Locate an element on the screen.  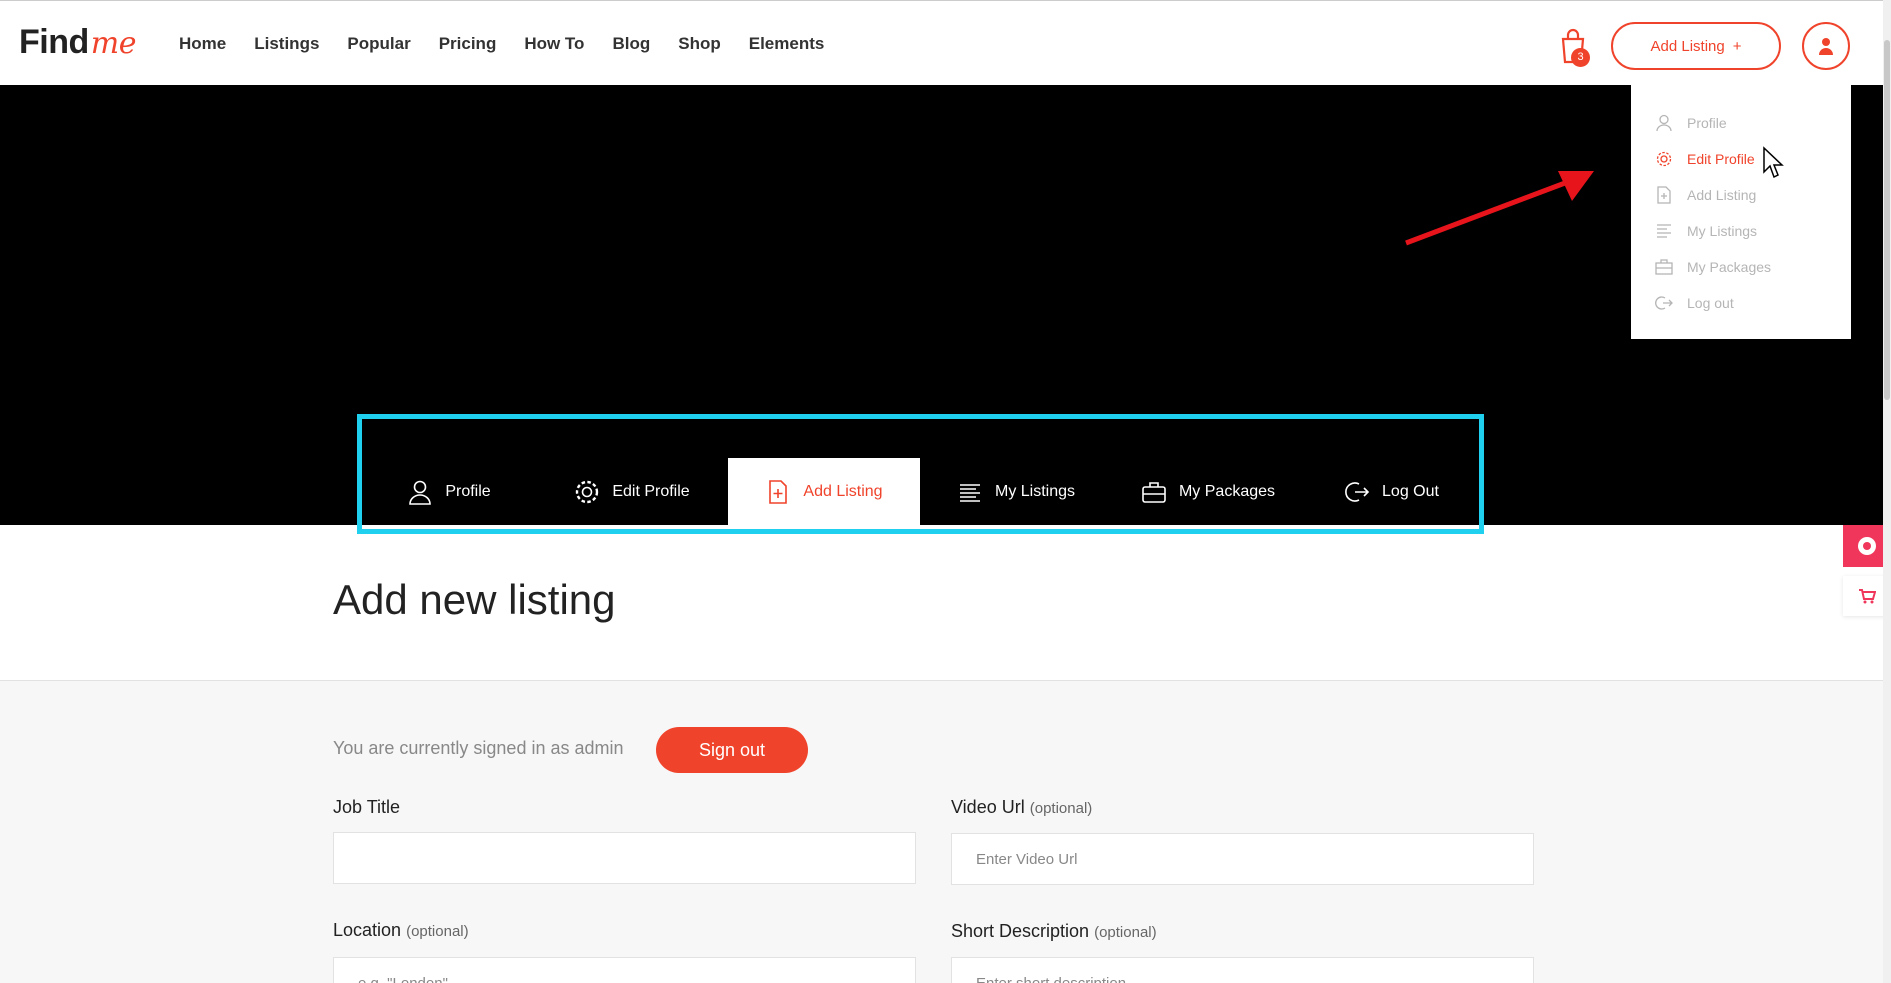
site-logo: Findme is located at coordinates (77, 42).